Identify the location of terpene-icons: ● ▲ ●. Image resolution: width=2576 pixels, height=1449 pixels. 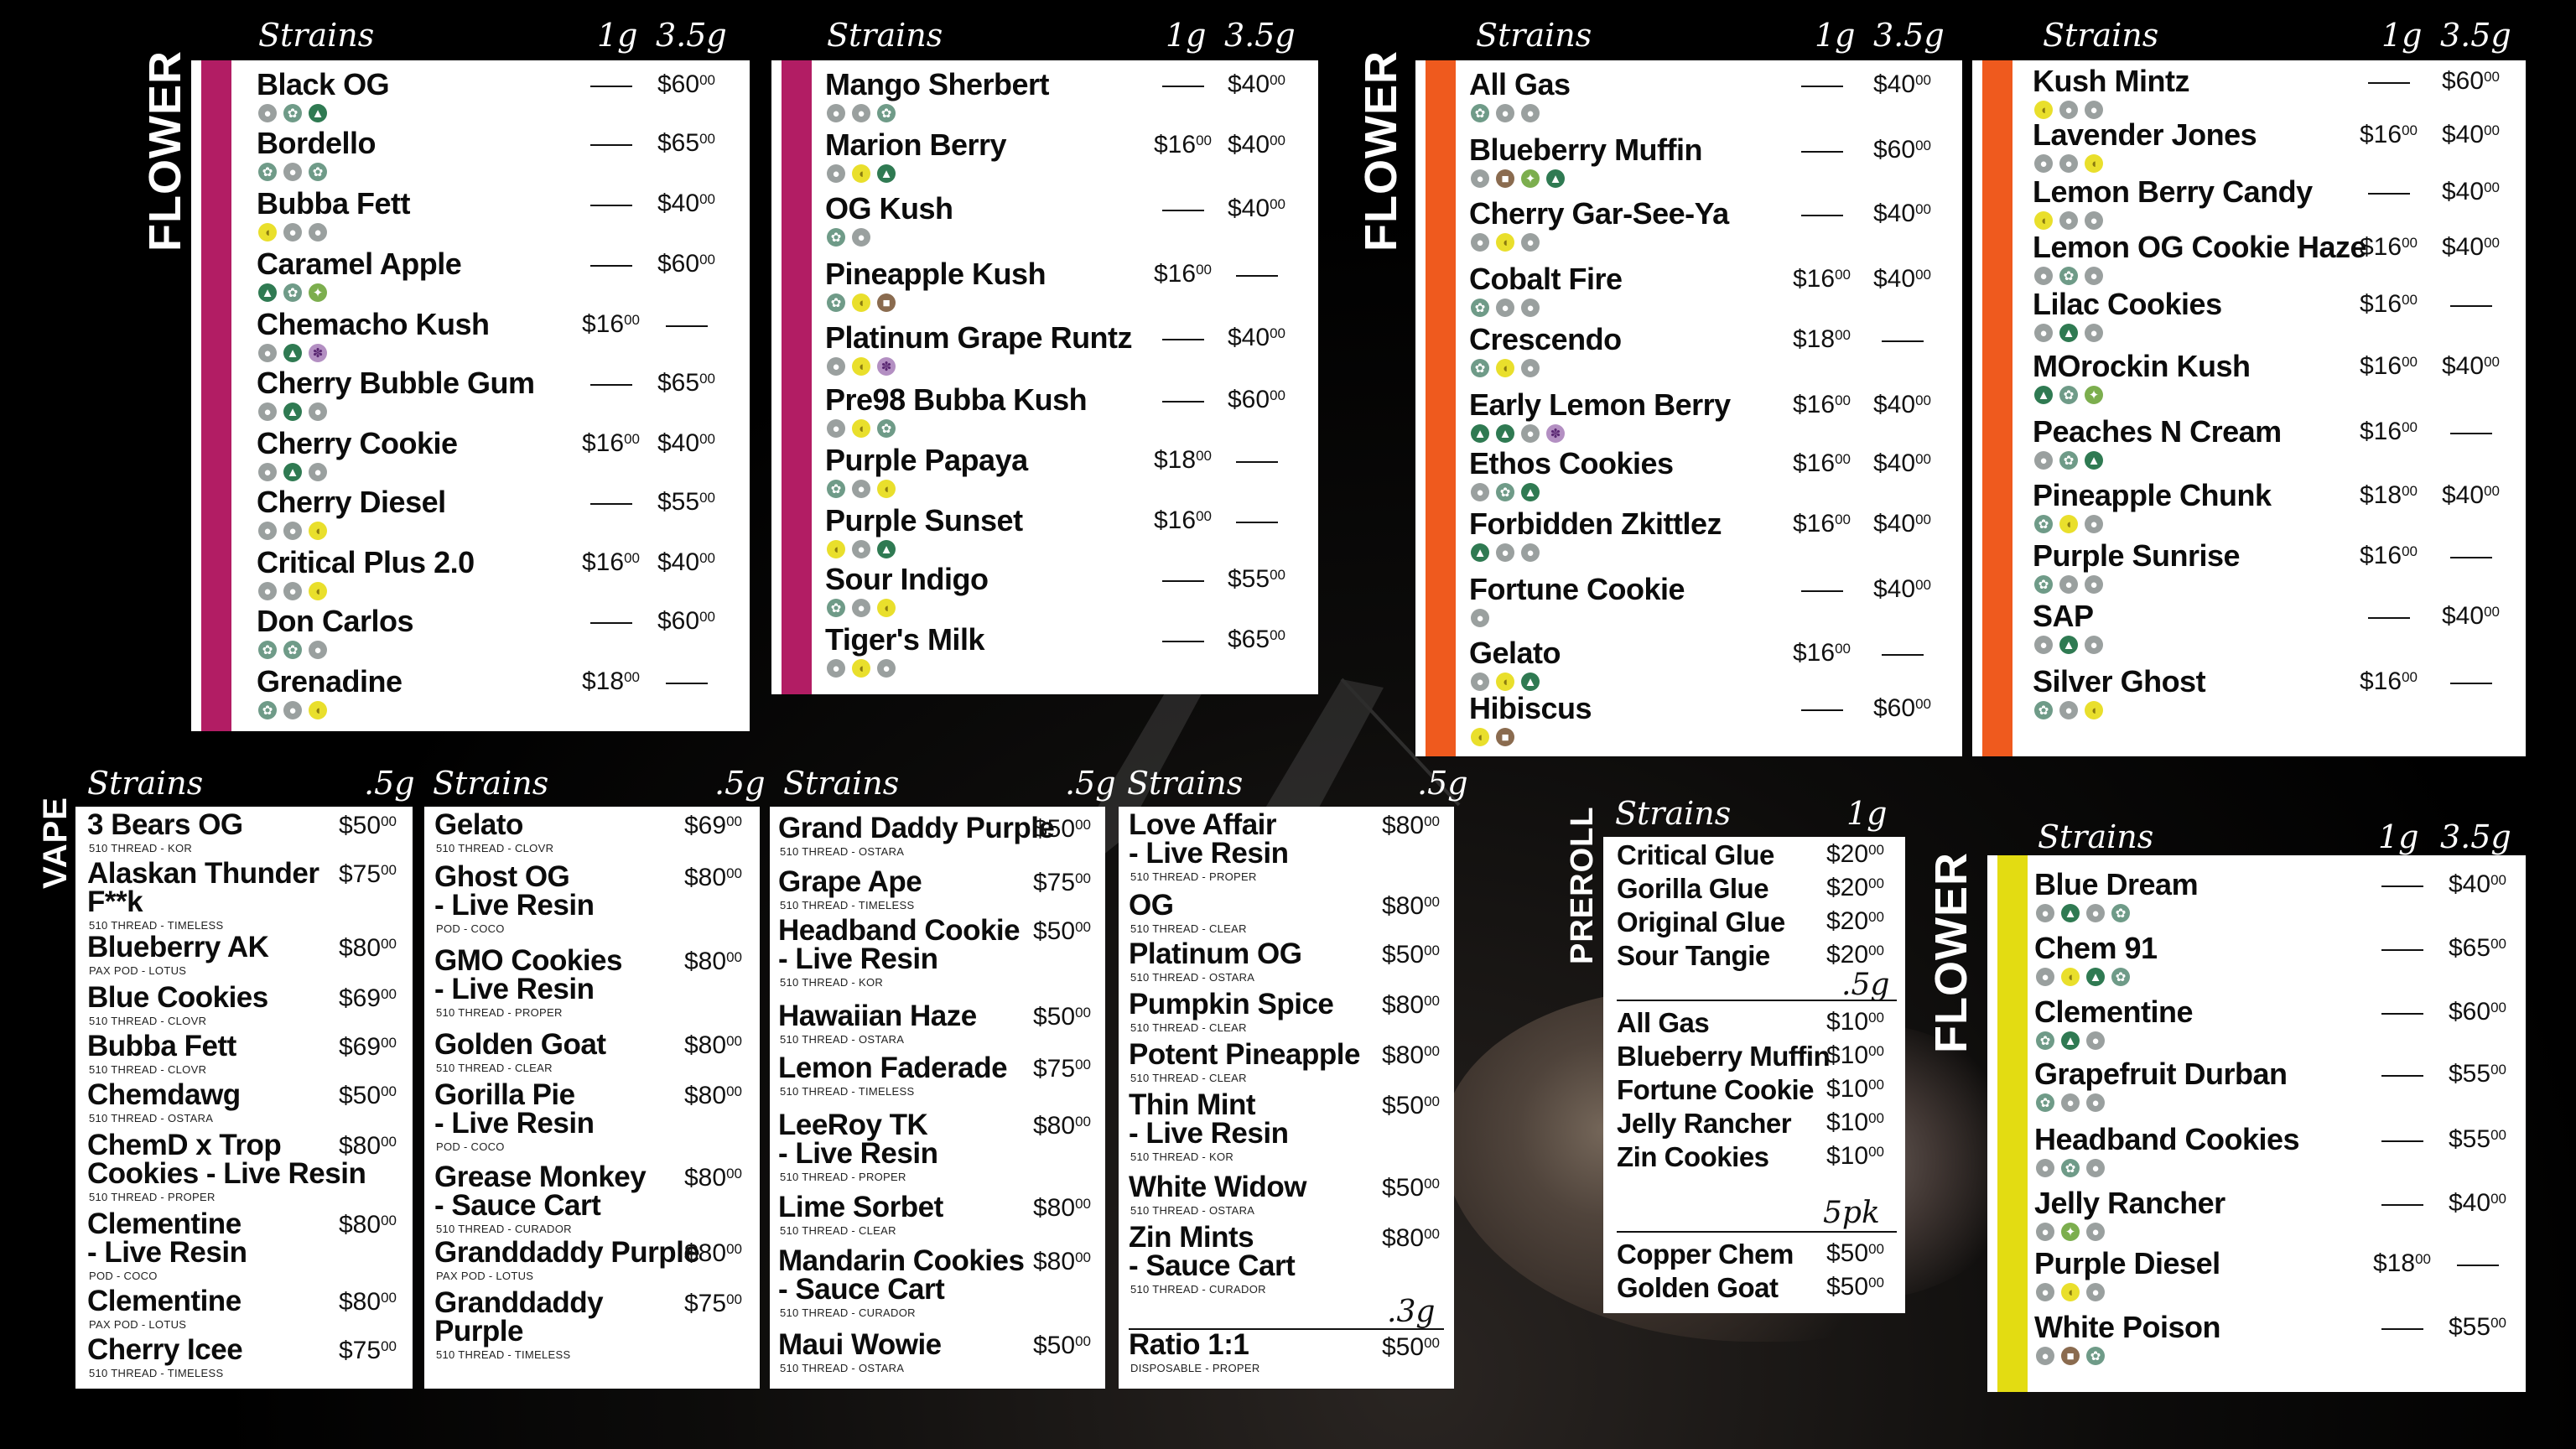
(292, 472).